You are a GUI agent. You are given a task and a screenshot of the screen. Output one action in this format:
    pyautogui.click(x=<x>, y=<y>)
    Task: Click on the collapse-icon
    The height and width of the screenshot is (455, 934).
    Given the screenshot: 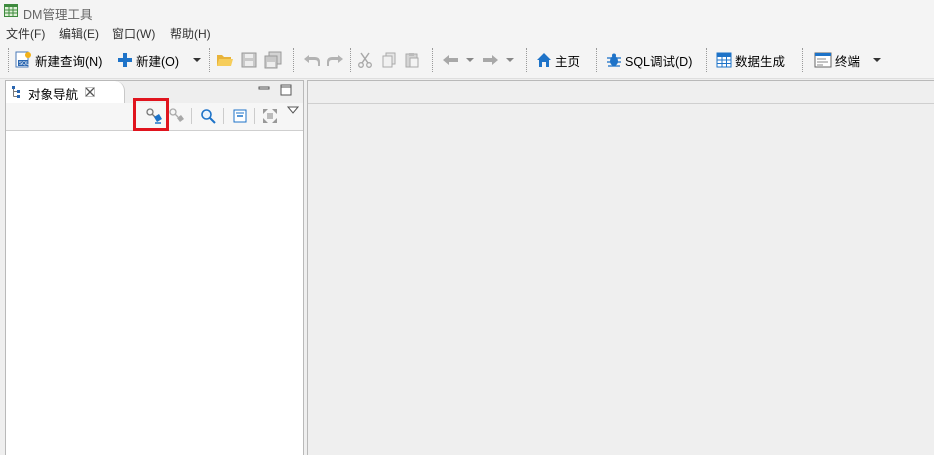 What is the action you would take?
    pyautogui.click(x=240, y=116)
    